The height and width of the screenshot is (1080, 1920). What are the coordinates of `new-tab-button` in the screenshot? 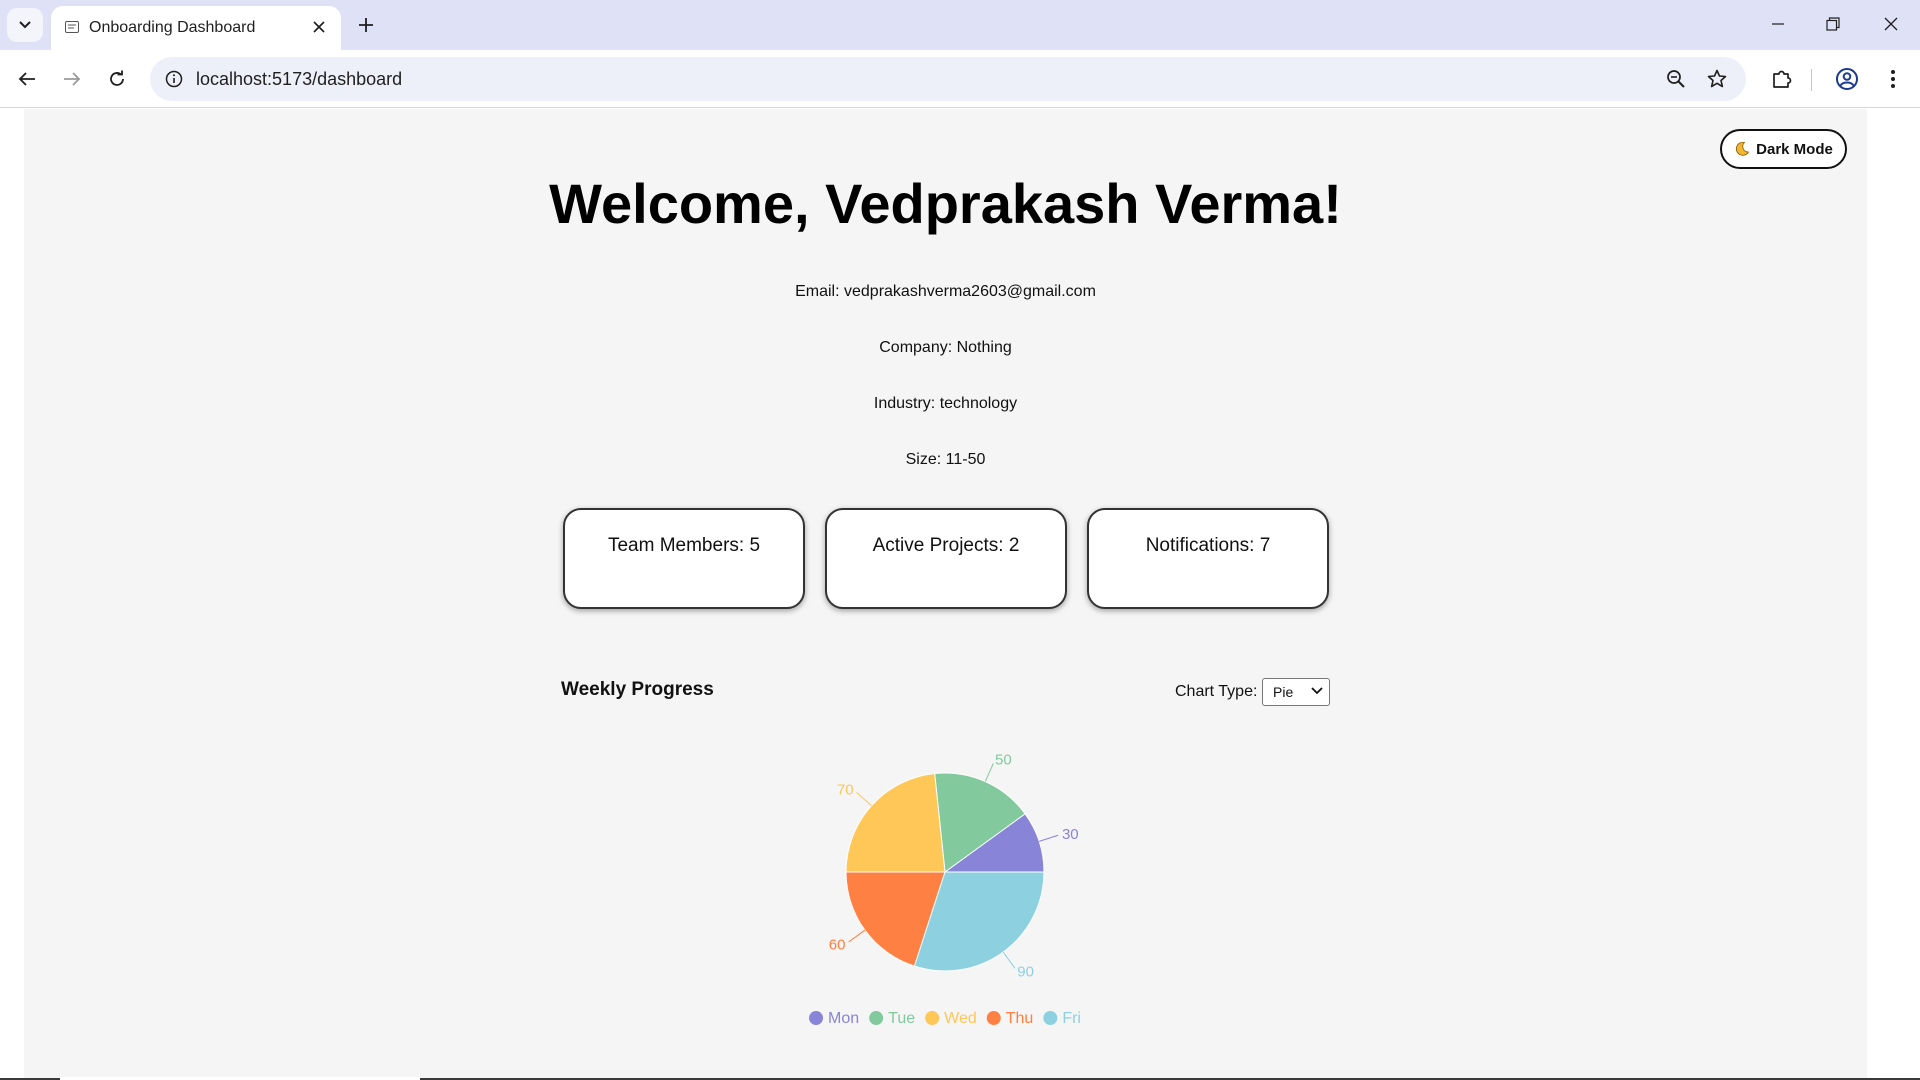 It's located at (366, 25).